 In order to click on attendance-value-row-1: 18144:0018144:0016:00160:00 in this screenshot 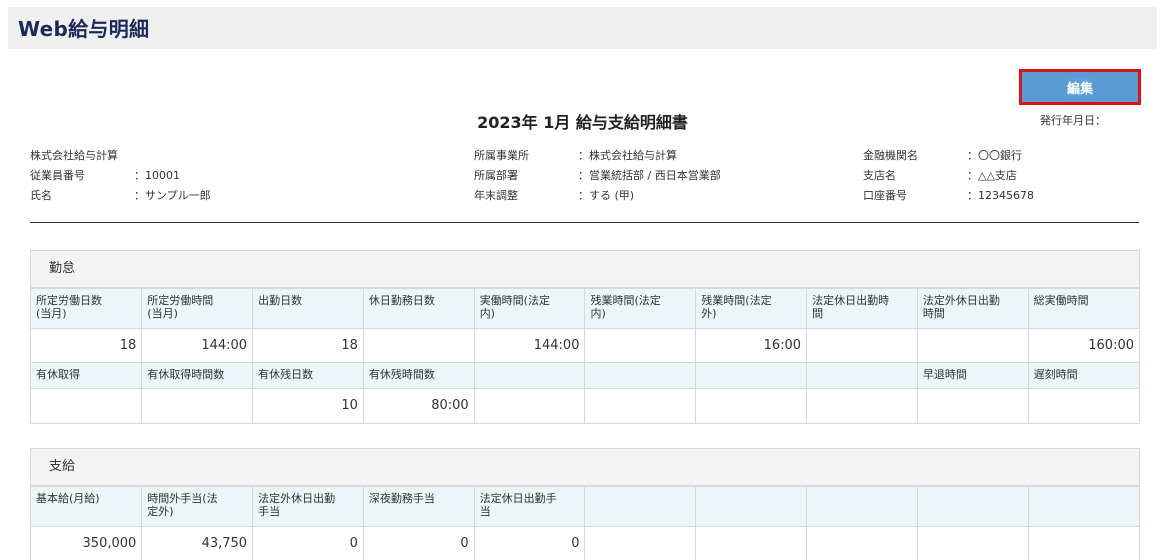, I will do `click(585, 346)`.